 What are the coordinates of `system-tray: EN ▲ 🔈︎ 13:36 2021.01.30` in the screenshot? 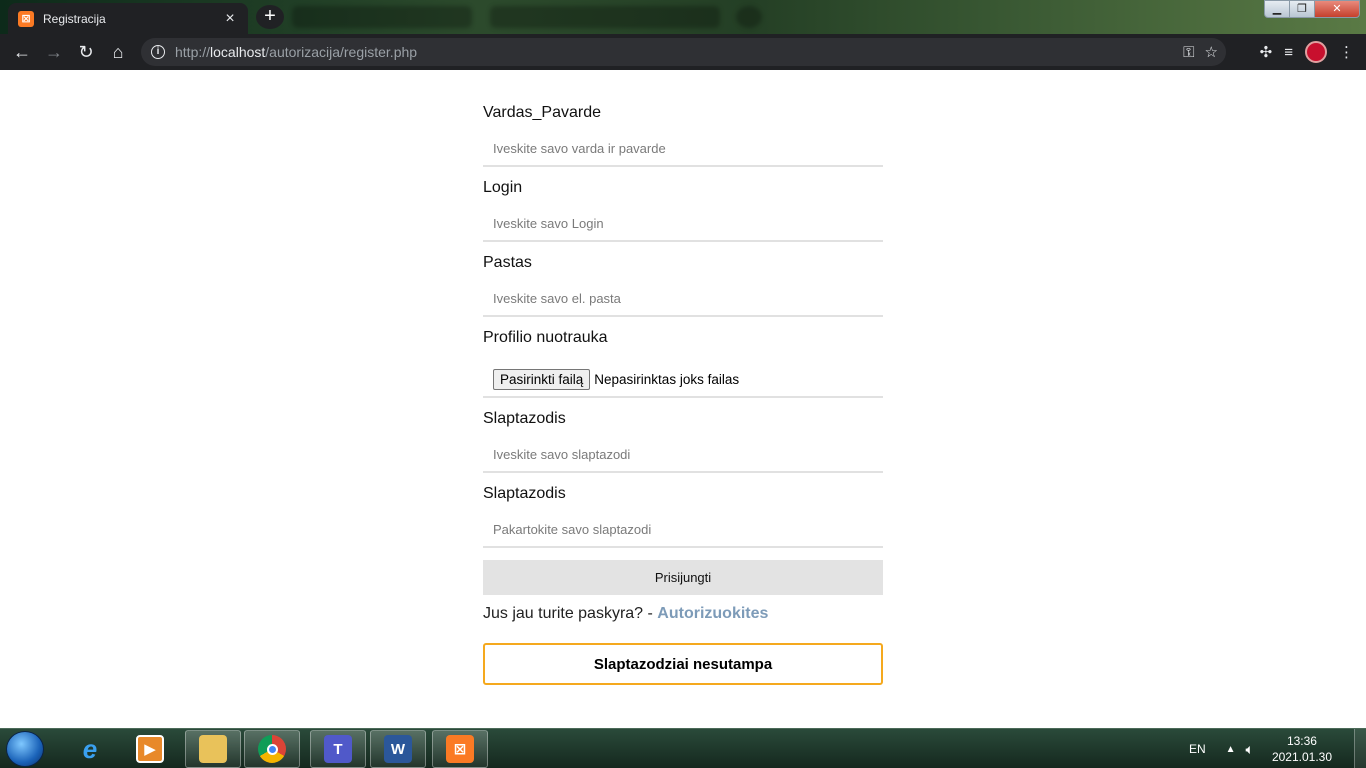 It's located at (1277, 748).